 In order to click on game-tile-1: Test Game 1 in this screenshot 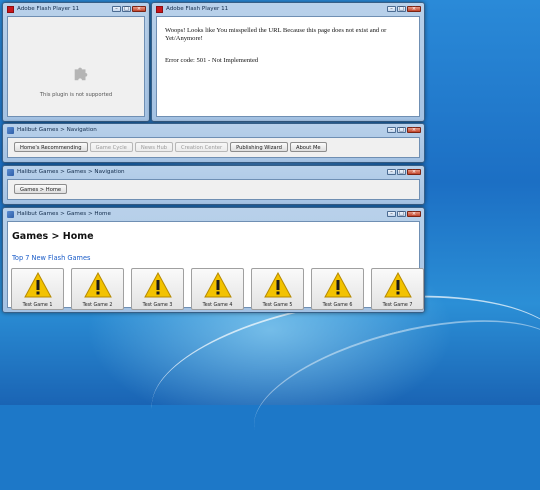, I will do `click(37, 289)`.